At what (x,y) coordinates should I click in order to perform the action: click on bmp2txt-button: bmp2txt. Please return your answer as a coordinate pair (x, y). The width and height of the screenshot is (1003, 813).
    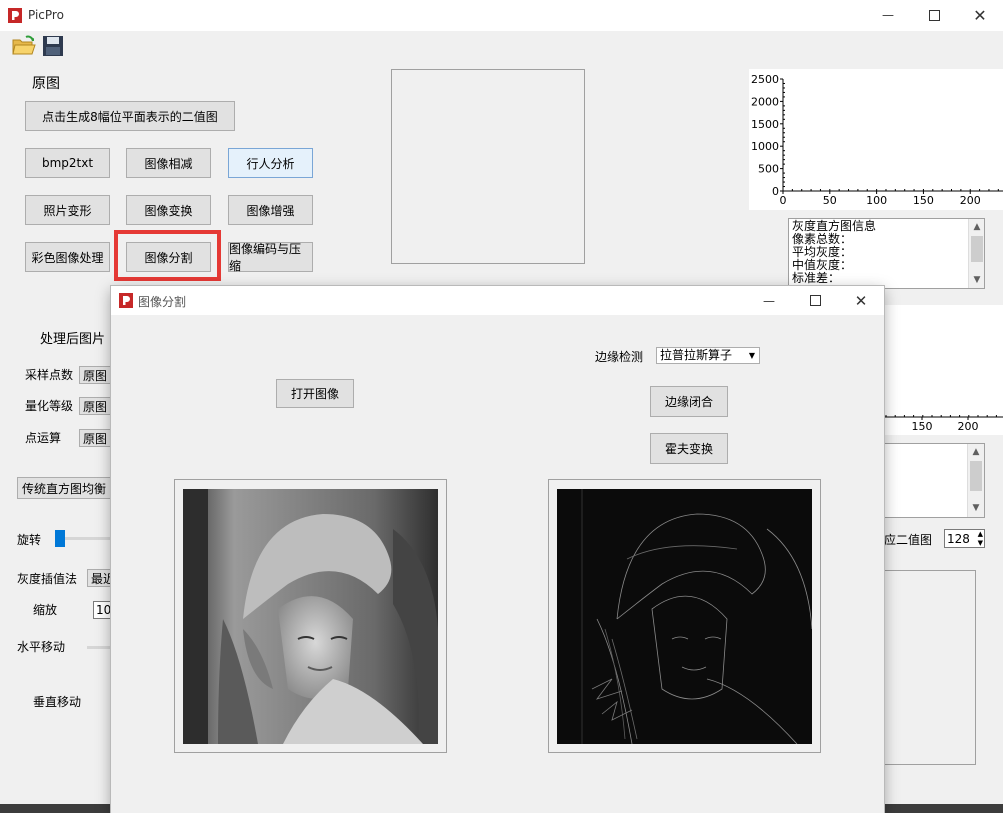
    Looking at the image, I should click on (67, 163).